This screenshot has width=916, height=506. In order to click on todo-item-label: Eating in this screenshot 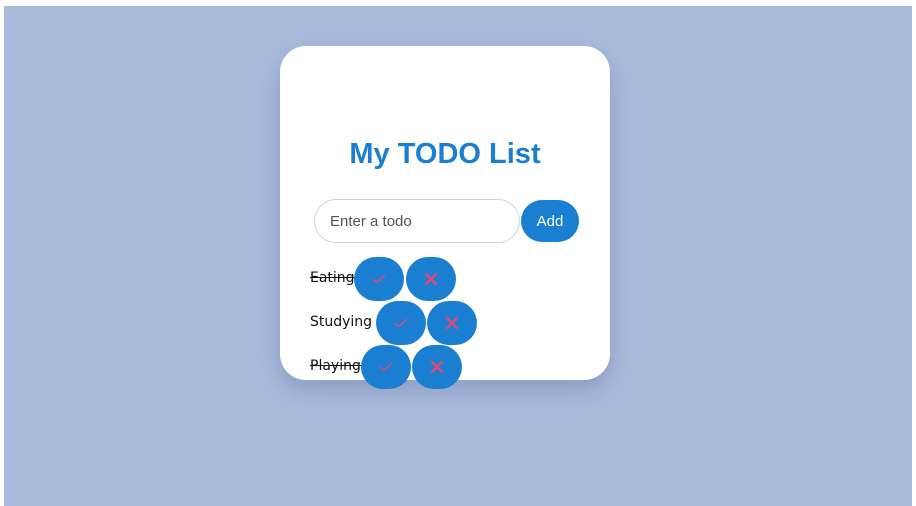, I will do `click(332, 278)`.